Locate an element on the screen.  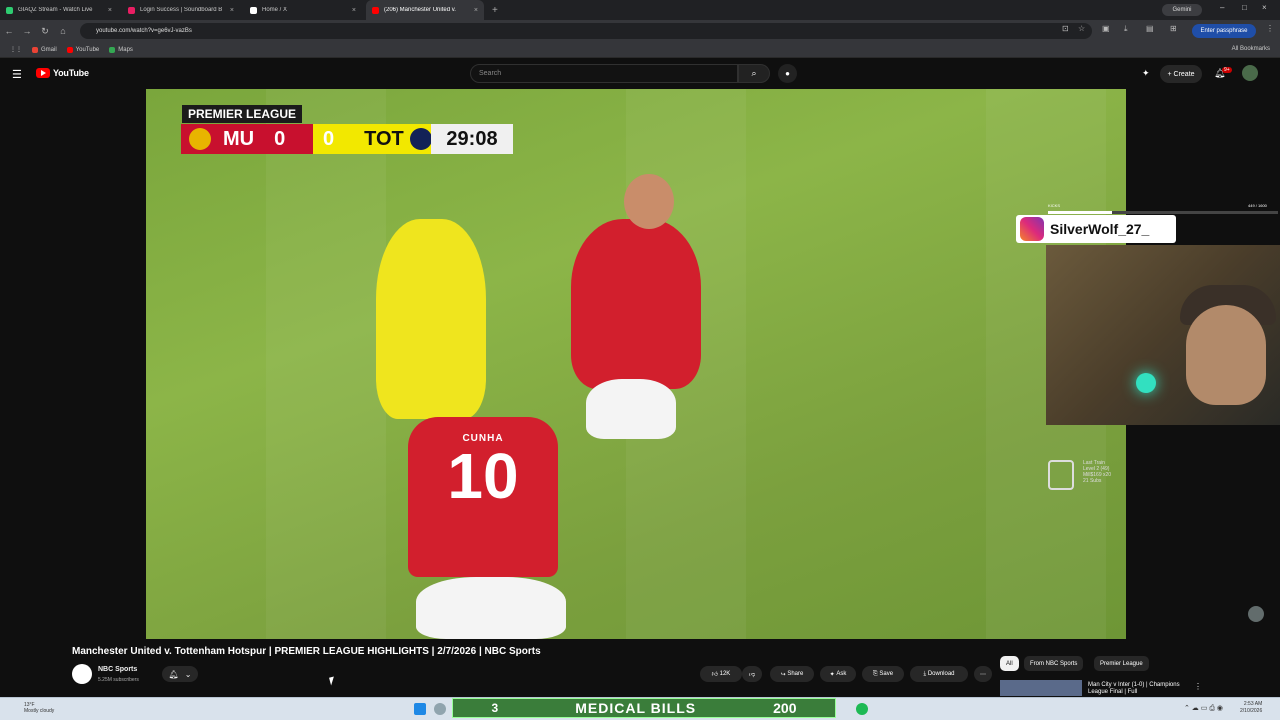
like-count: 12K is located at coordinates (725, 674).